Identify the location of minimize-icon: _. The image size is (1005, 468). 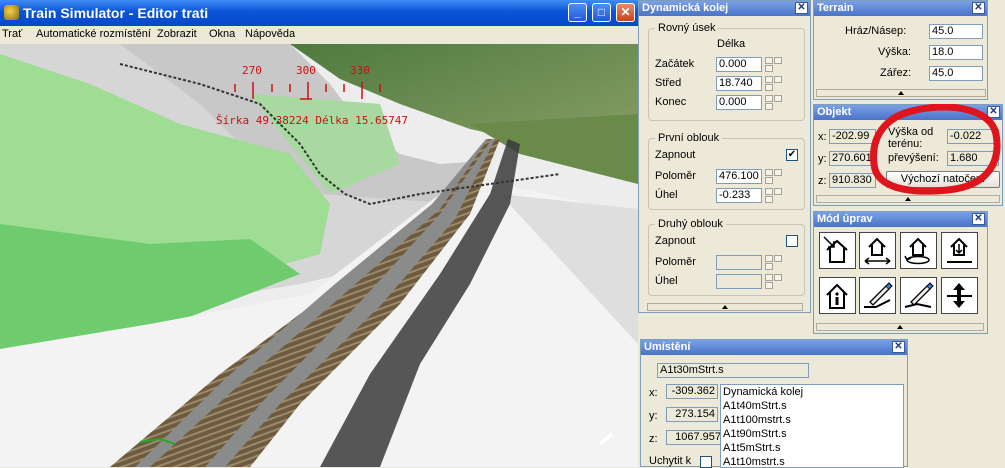
(577, 12).